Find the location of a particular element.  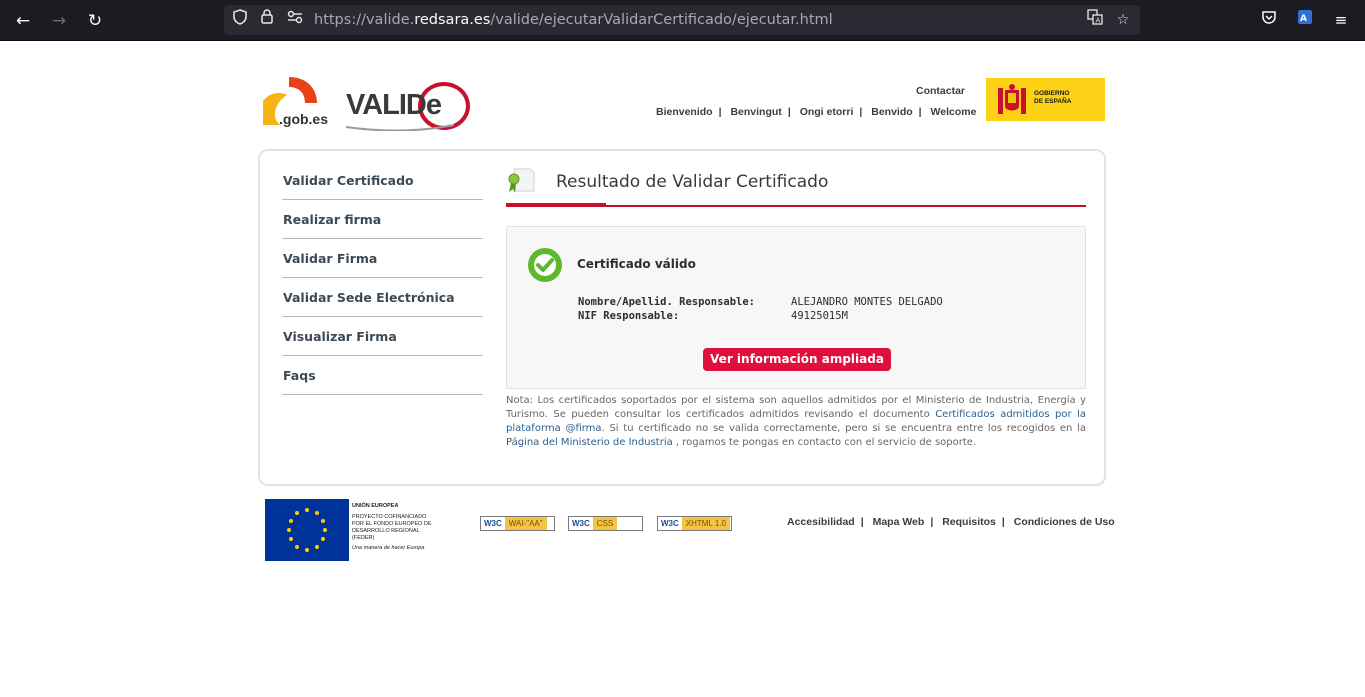

certificate-icon is located at coordinates (521, 181).